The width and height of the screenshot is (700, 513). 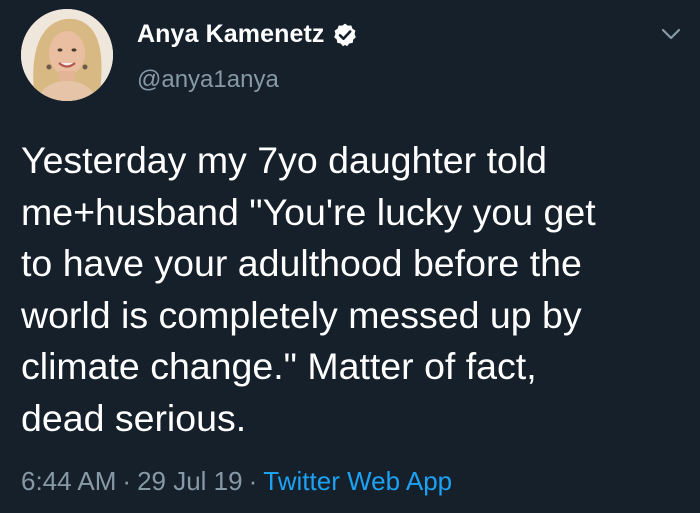 I want to click on avatar, so click(x=67, y=55).